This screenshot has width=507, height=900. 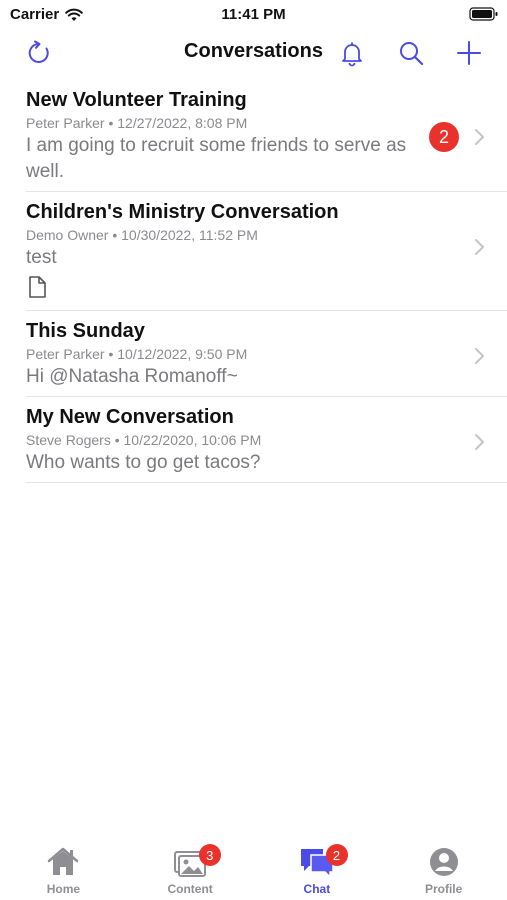 I want to click on tab-content: 3 Content, so click(x=190, y=870).